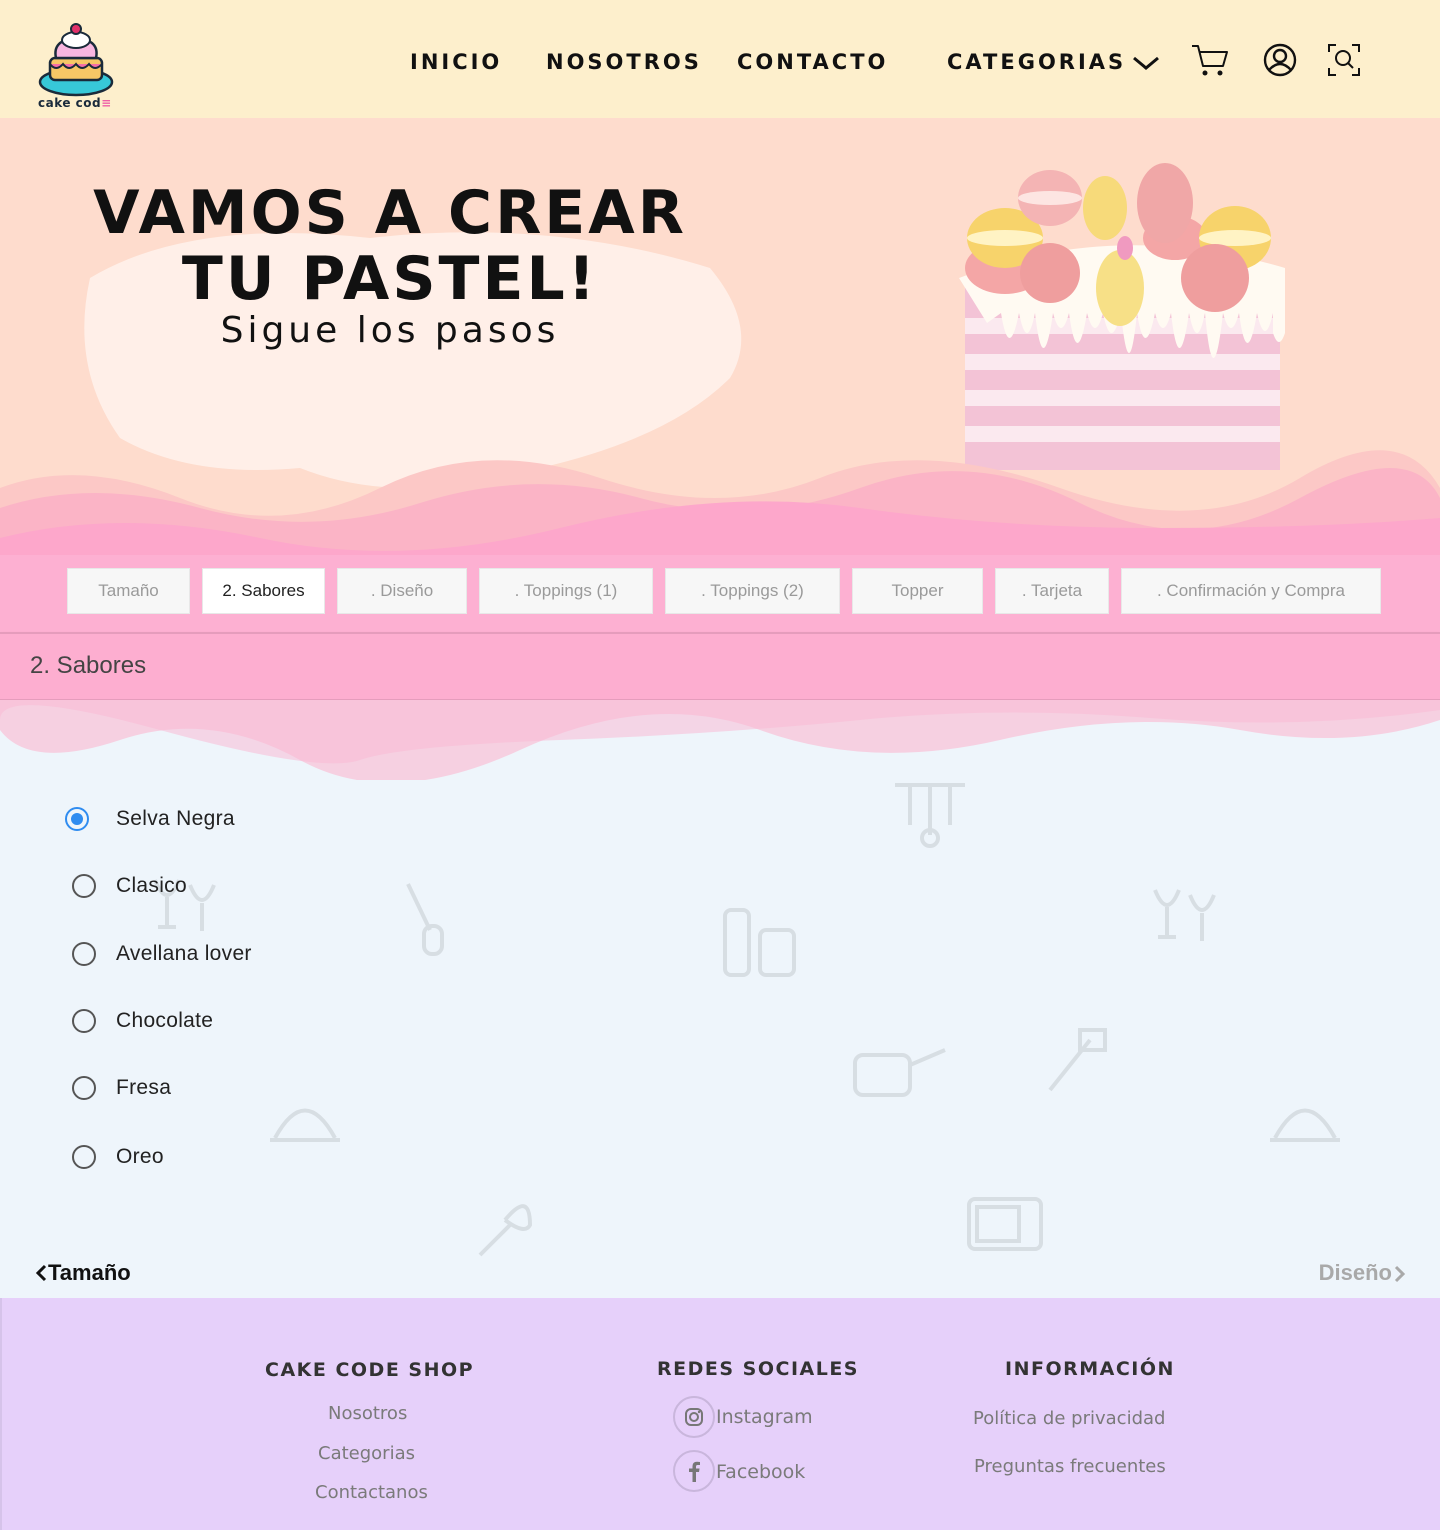 The height and width of the screenshot is (1530, 1440). What do you see at coordinates (425, 919) in the screenshot?
I see `spatula-icon` at bounding box center [425, 919].